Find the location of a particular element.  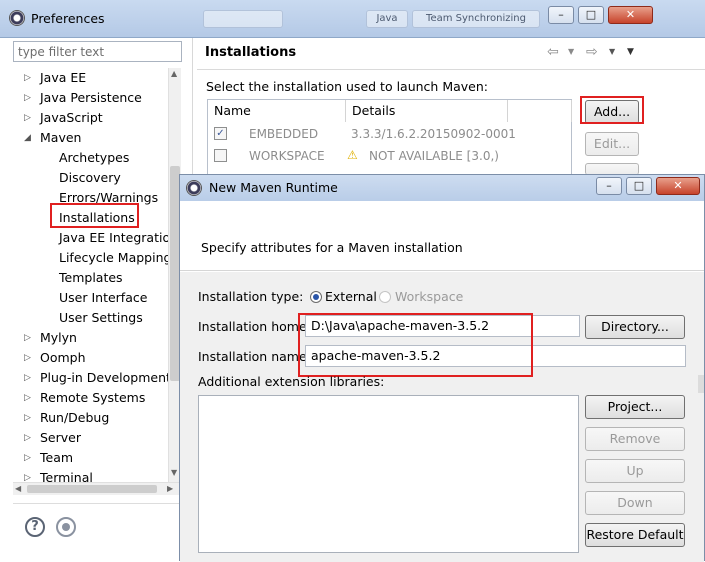

dialog-title: New Maven Runtime is located at coordinates (273, 187).